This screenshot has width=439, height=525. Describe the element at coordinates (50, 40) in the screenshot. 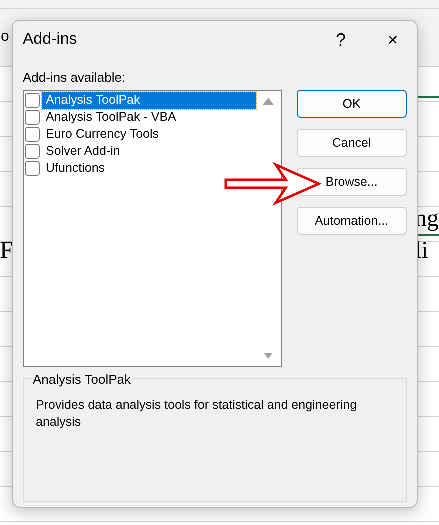

I see `window-title: Add-ins` at that location.